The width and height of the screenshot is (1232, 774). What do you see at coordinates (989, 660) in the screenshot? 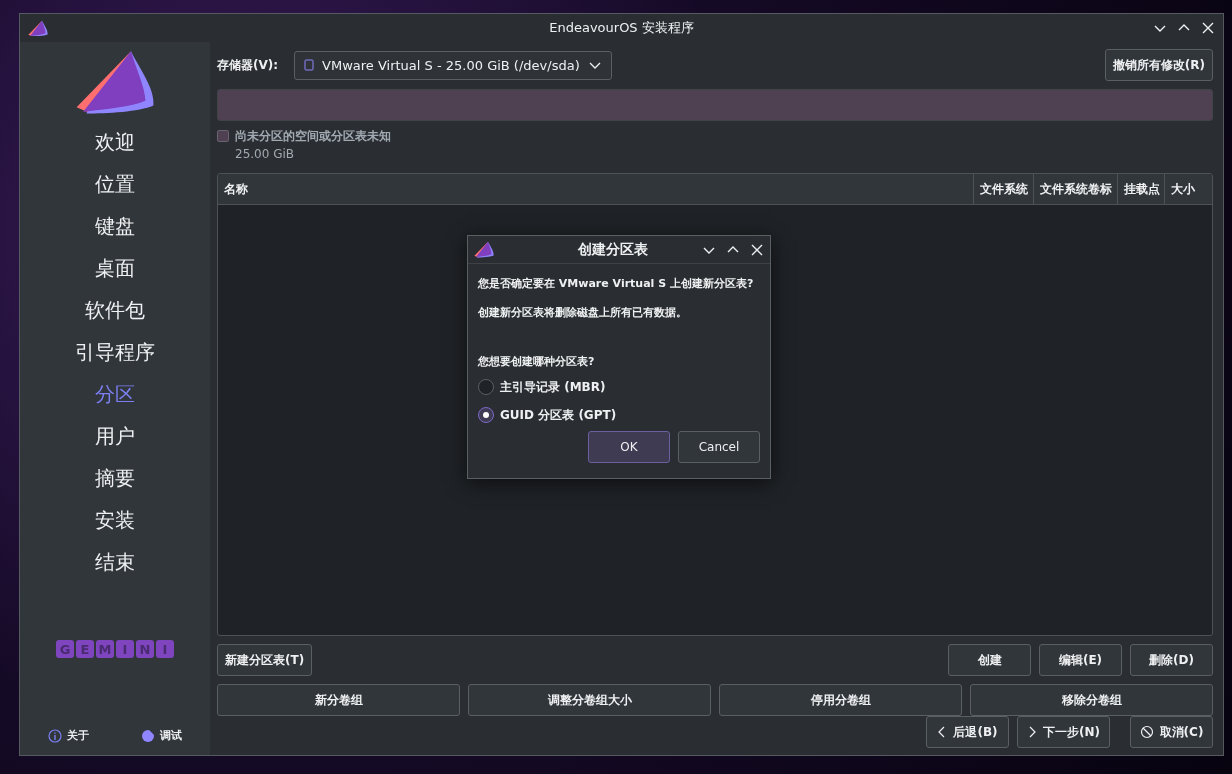
I see `partition-action-button: 创建` at bounding box center [989, 660].